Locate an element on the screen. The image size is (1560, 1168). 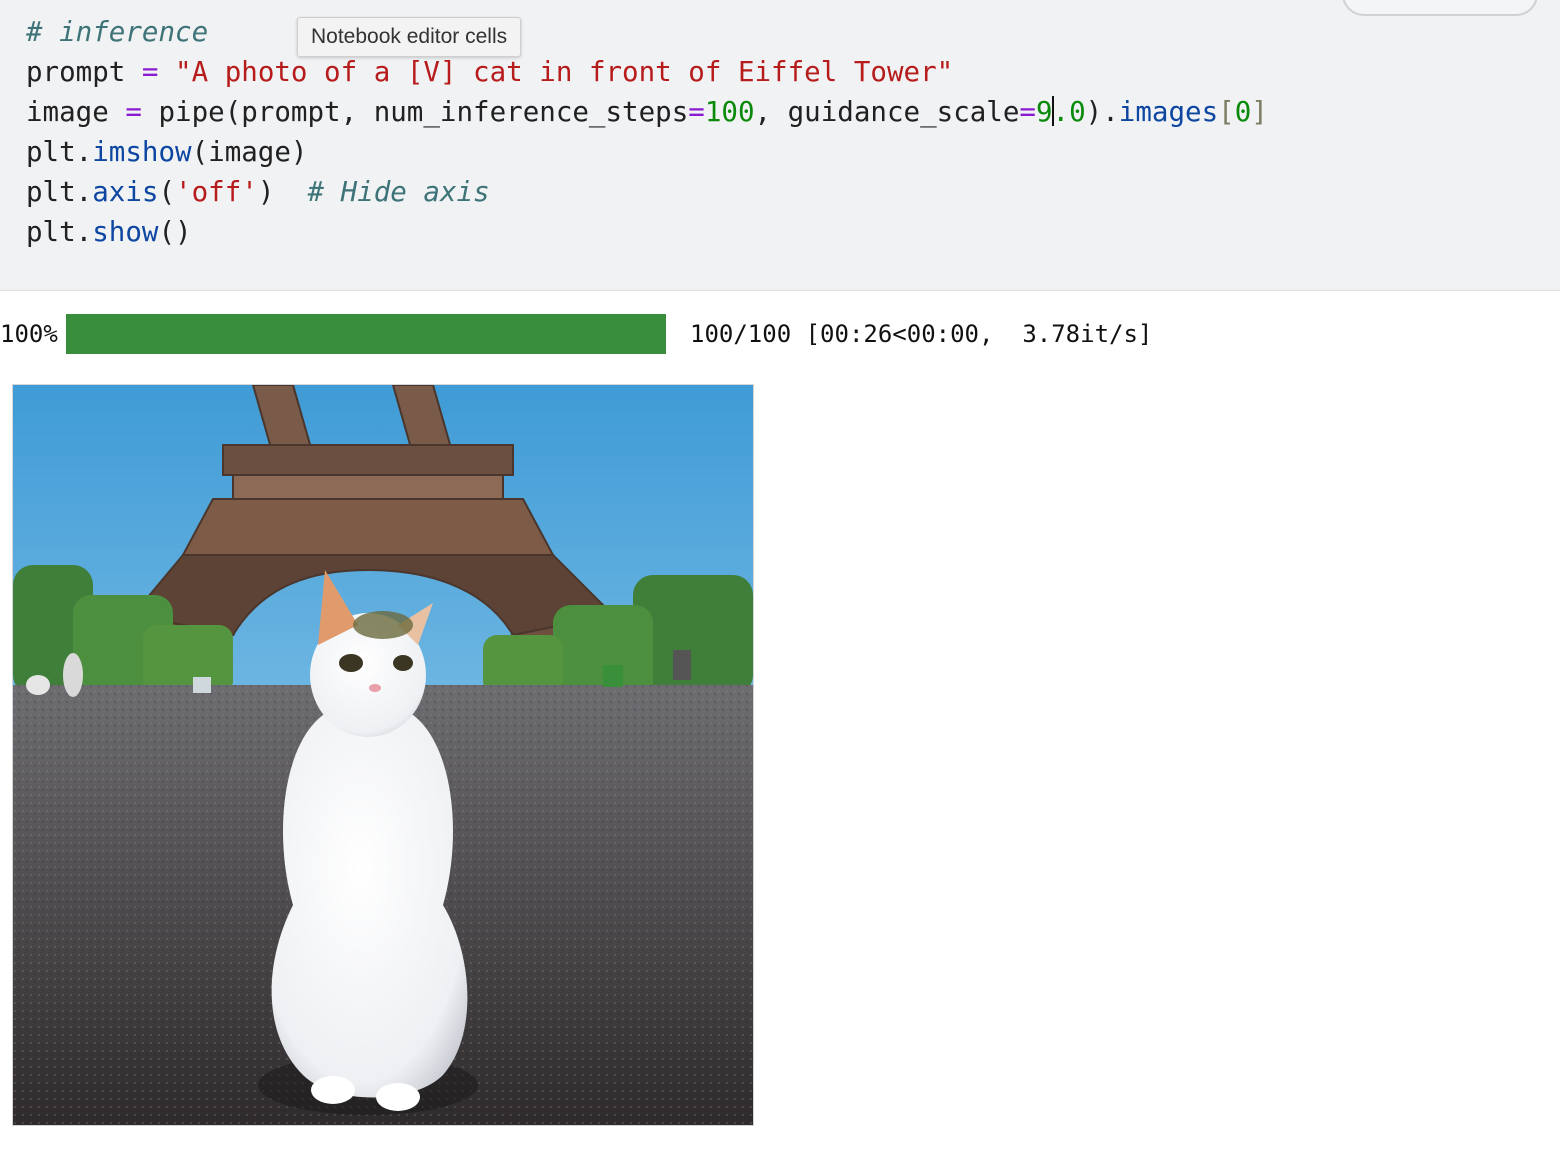
progress-bar is located at coordinates (366, 334).